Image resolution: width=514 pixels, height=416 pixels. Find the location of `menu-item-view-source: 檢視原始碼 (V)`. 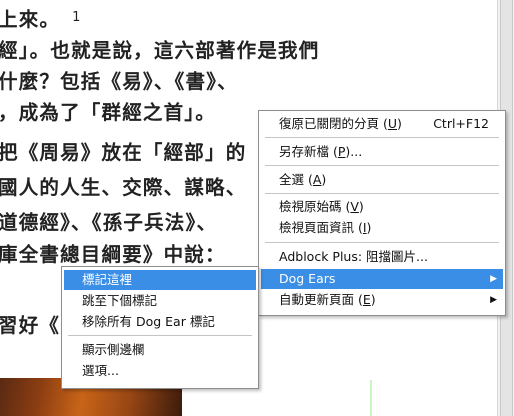

menu-item-view-source: 檢視原始碼 (V) is located at coordinates (382, 207).